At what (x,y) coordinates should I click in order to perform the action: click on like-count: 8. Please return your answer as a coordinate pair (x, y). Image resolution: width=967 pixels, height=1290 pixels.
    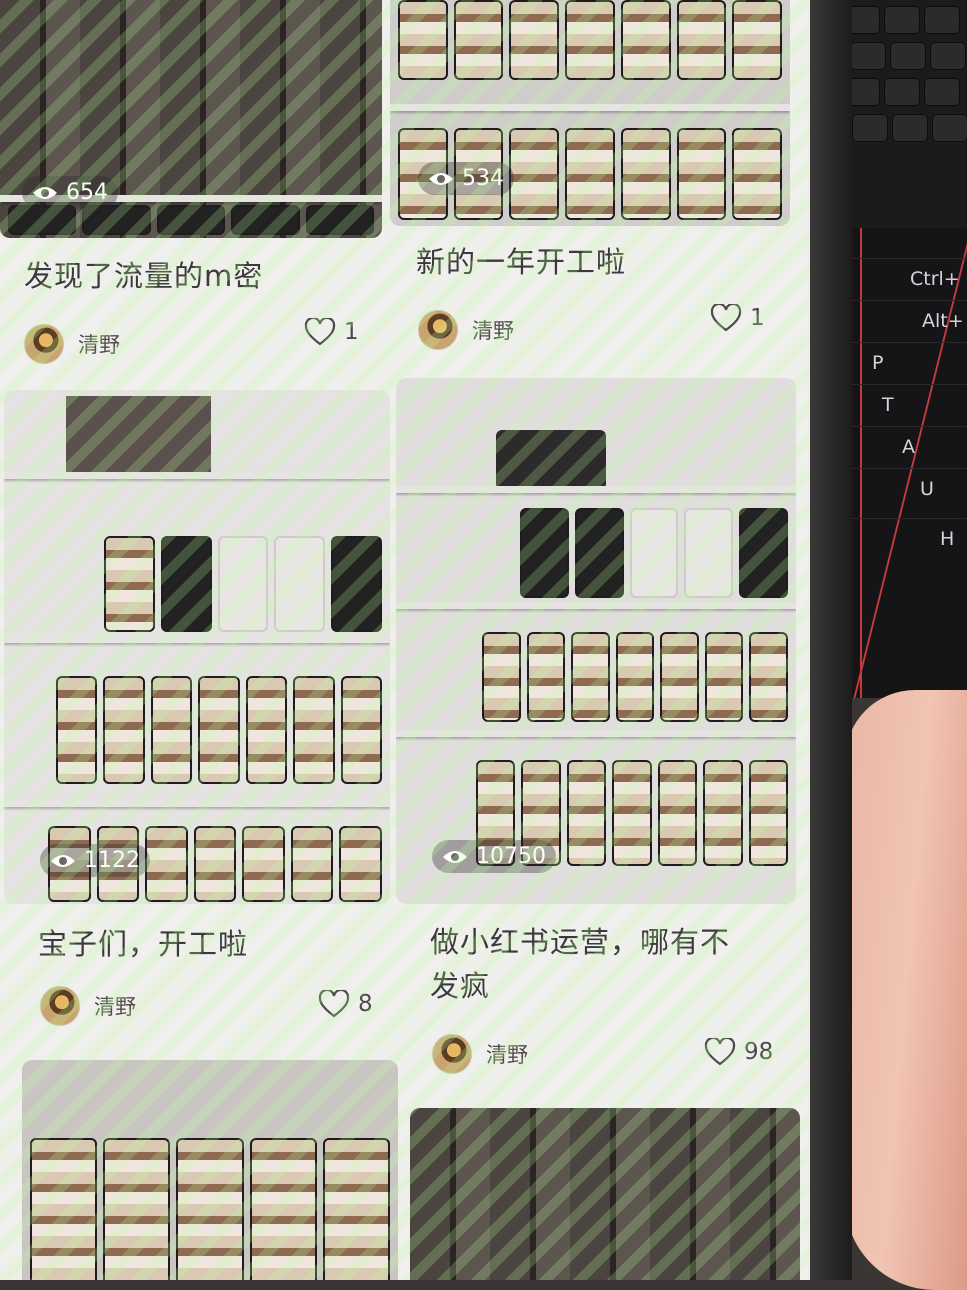
    Looking at the image, I should click on (365, 1004).